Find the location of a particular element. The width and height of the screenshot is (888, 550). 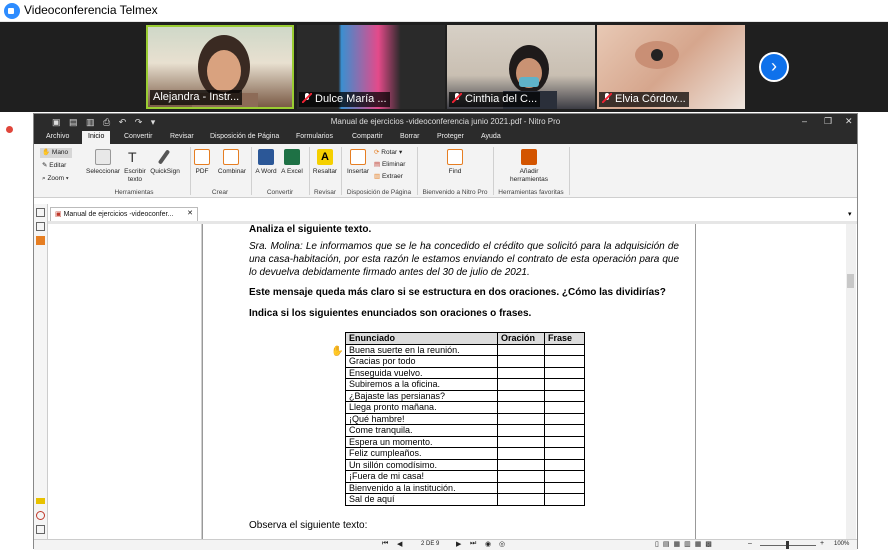

zoom-out-icon: – is located at coordinates (750, 543).